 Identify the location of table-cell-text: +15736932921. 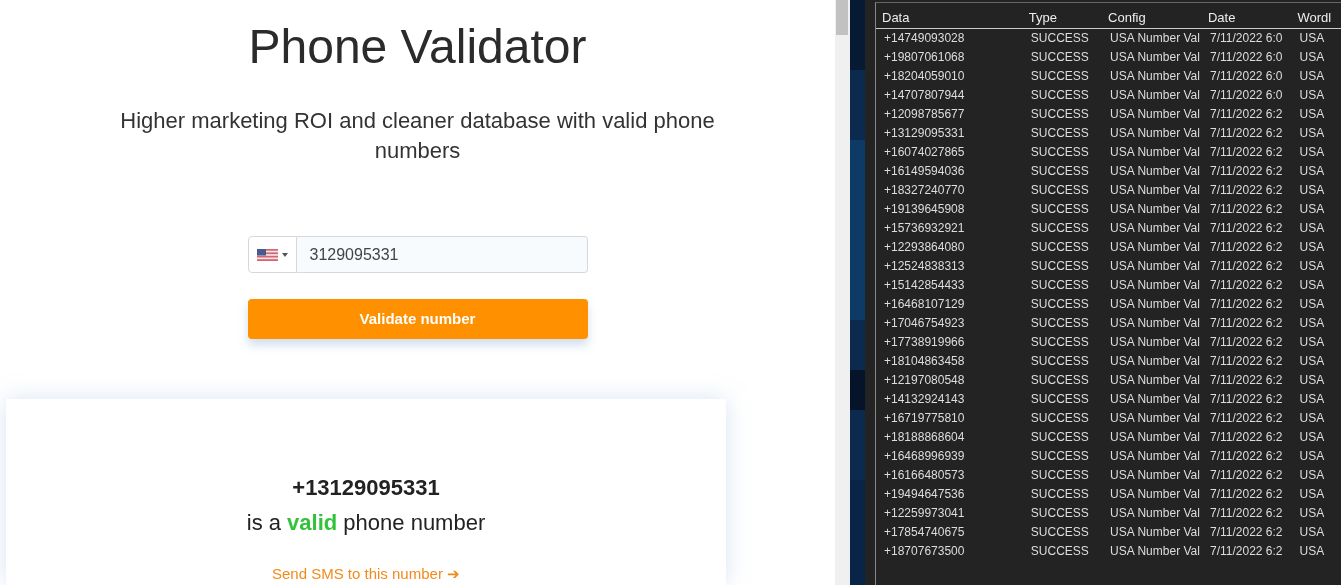
(924, 228).